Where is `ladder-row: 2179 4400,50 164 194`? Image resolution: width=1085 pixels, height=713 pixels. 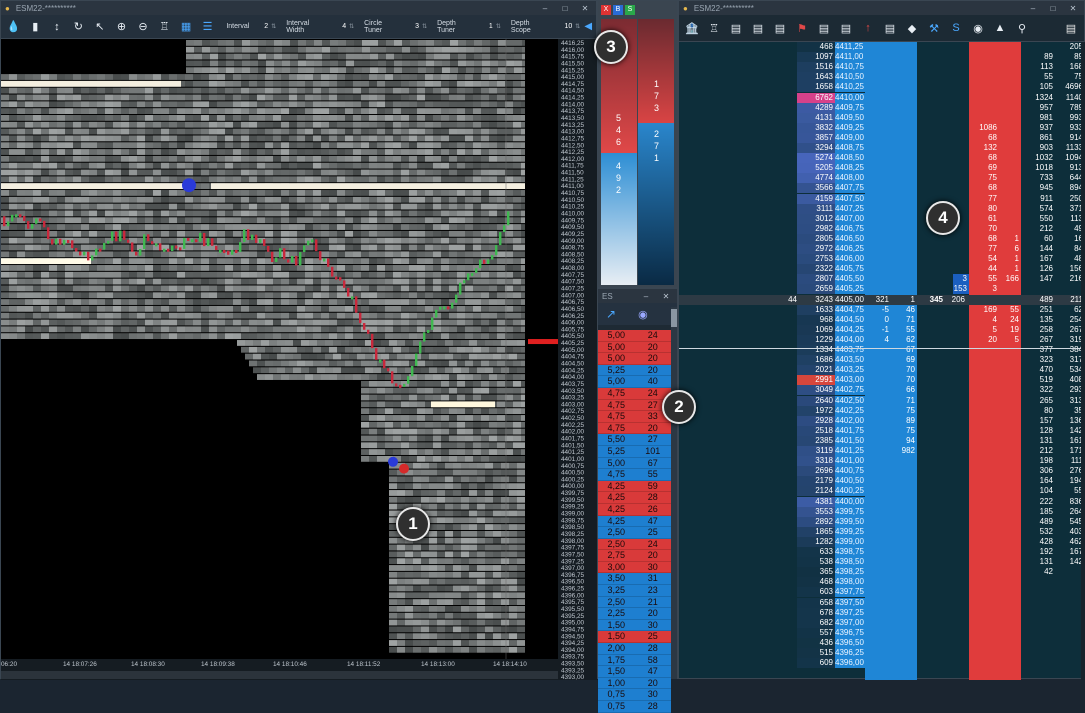 ladder-row: 2179 4400,50 164 194 is located at coordinates (882, 481).